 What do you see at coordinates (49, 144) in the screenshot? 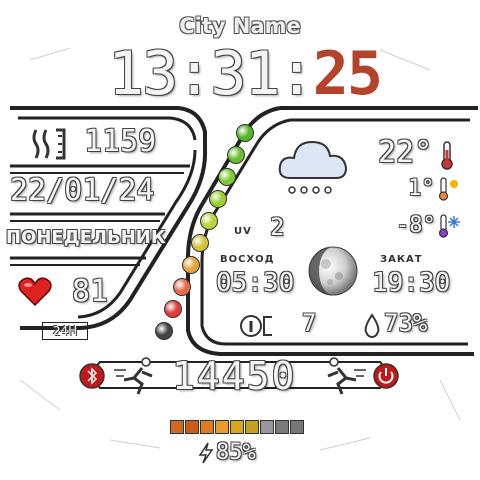
I see `steps-icon` at bounding box center [49, 144].